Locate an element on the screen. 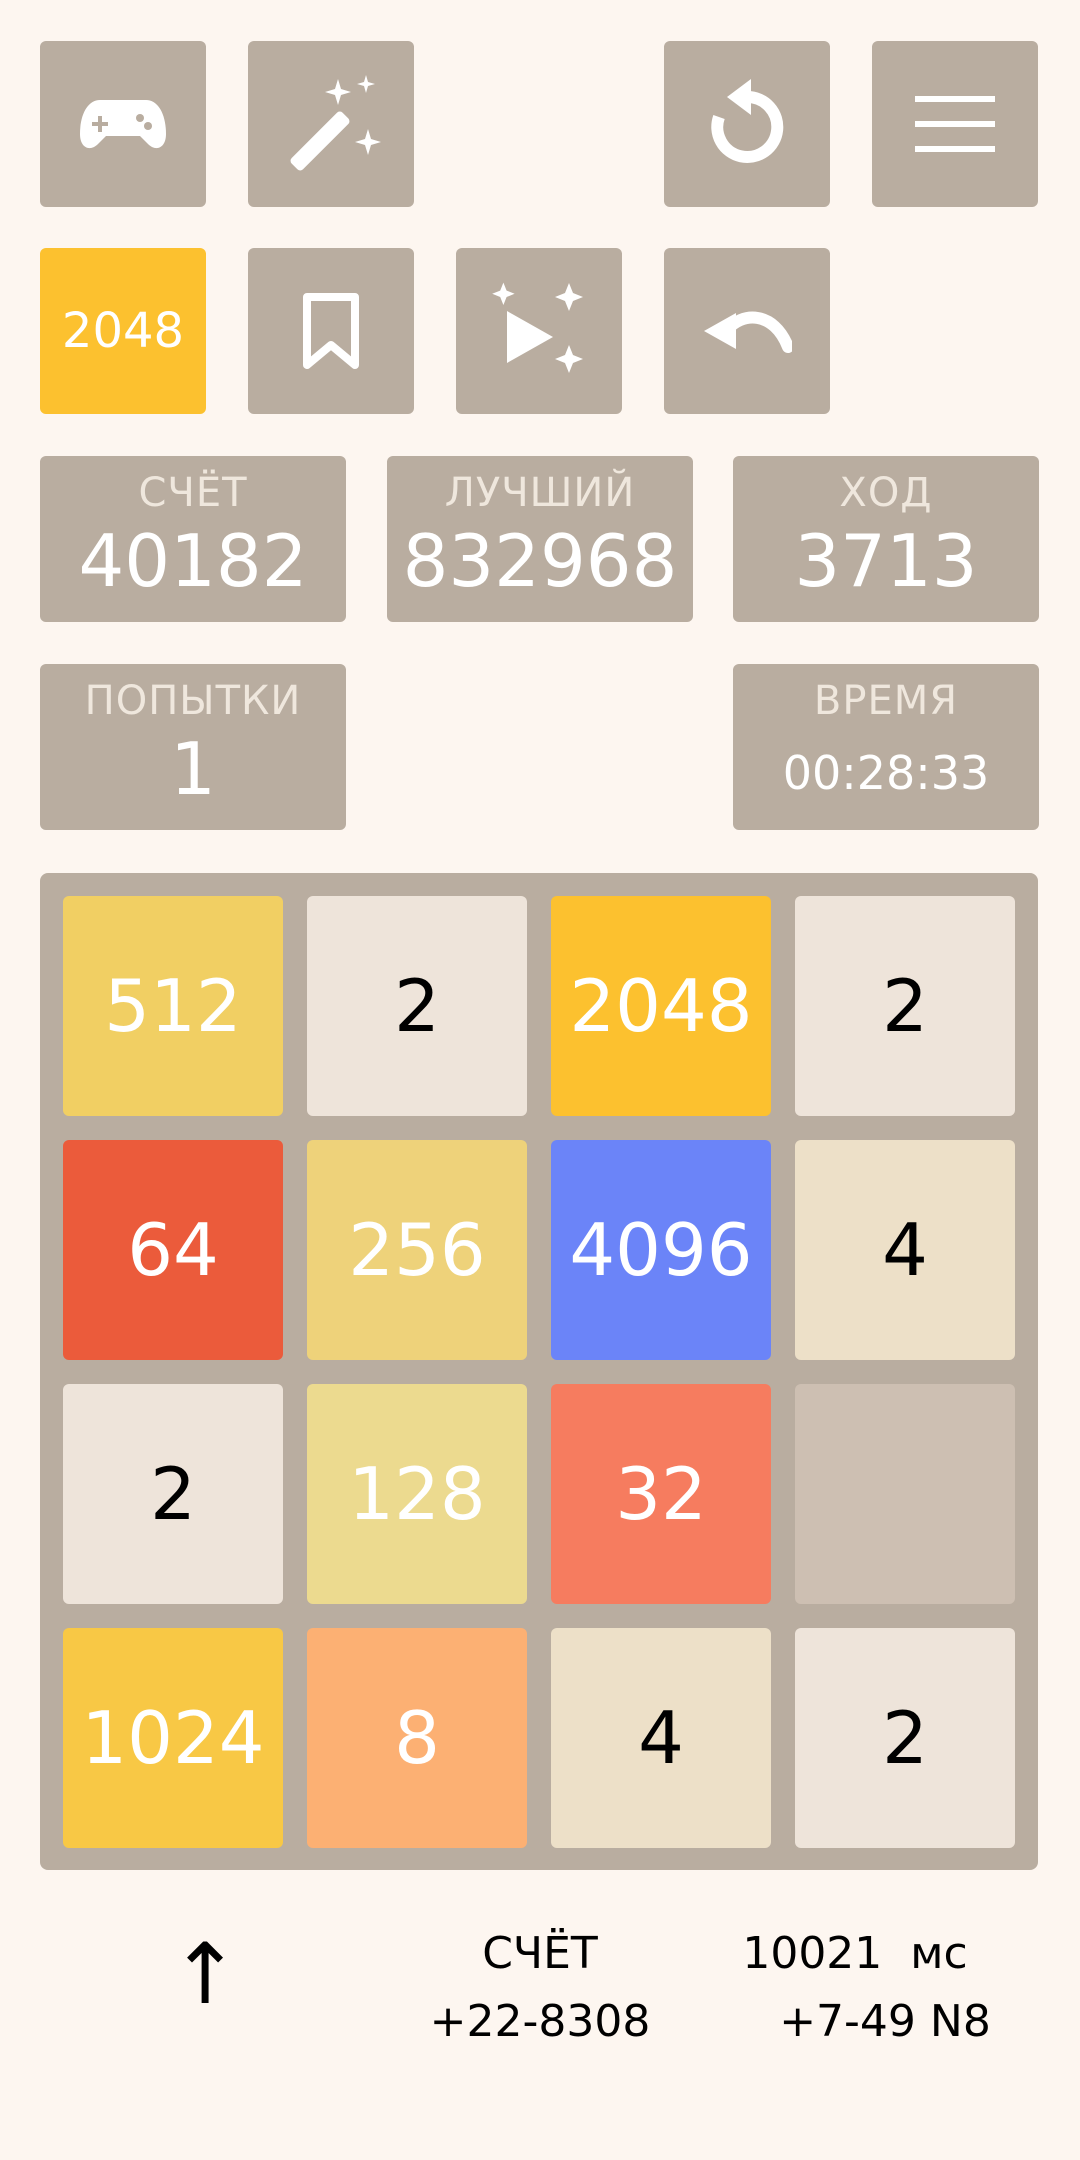  attempts-panel: ПОПЫТКИ 1 is located at coordinates (193, 747).